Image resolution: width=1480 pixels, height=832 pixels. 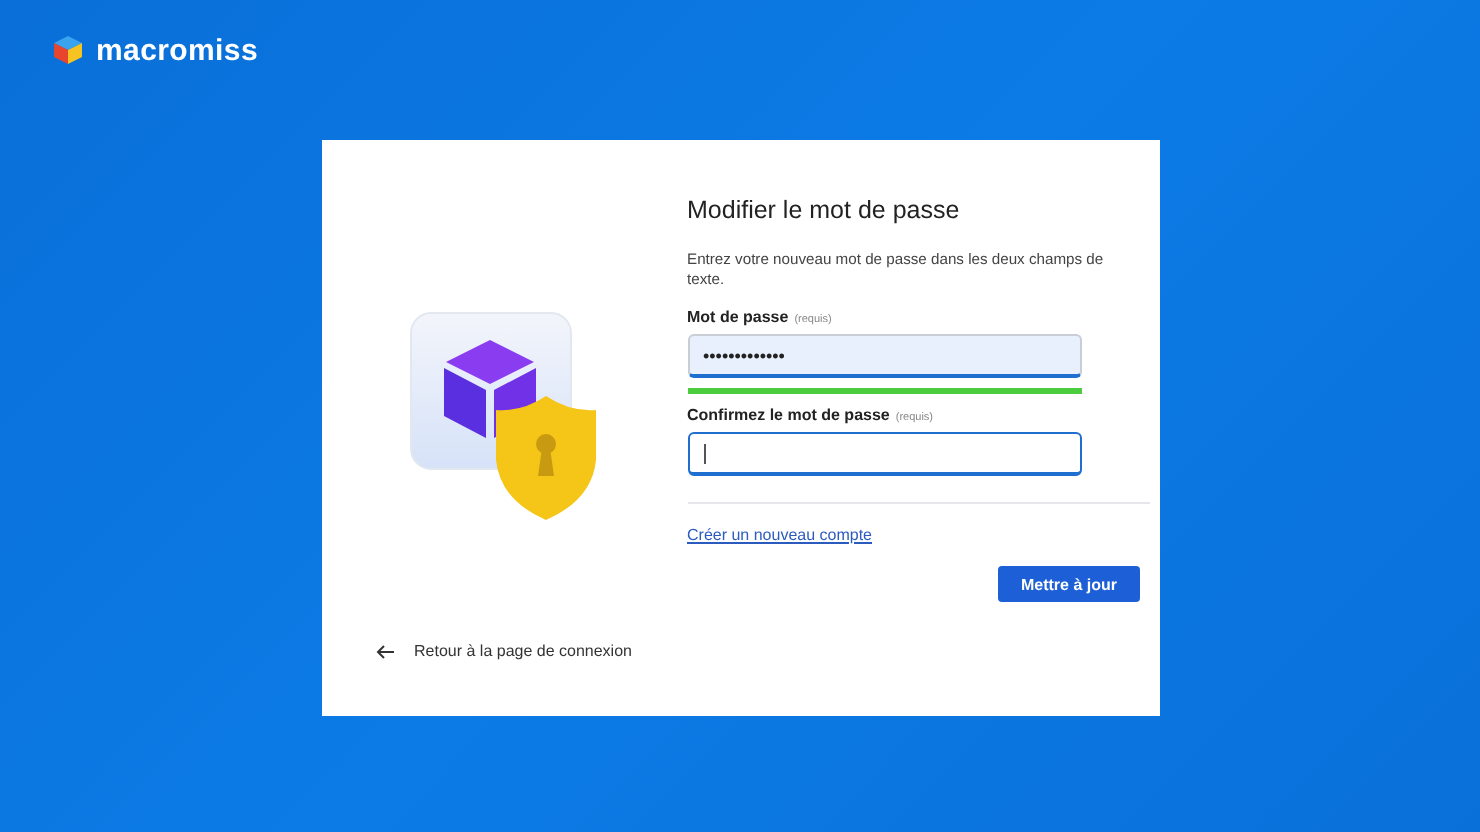 I want to click on create-account-link: Créer un nouveau compte, so click(x=779, y=535).